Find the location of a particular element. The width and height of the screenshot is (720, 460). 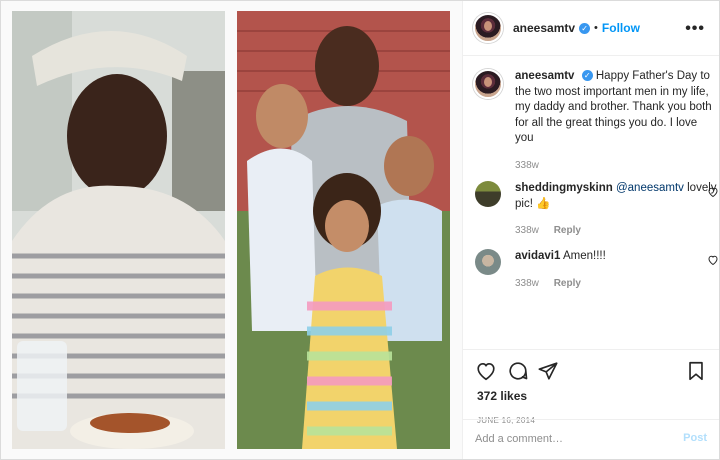

add-comment-input is located at coordinates (570, 439).